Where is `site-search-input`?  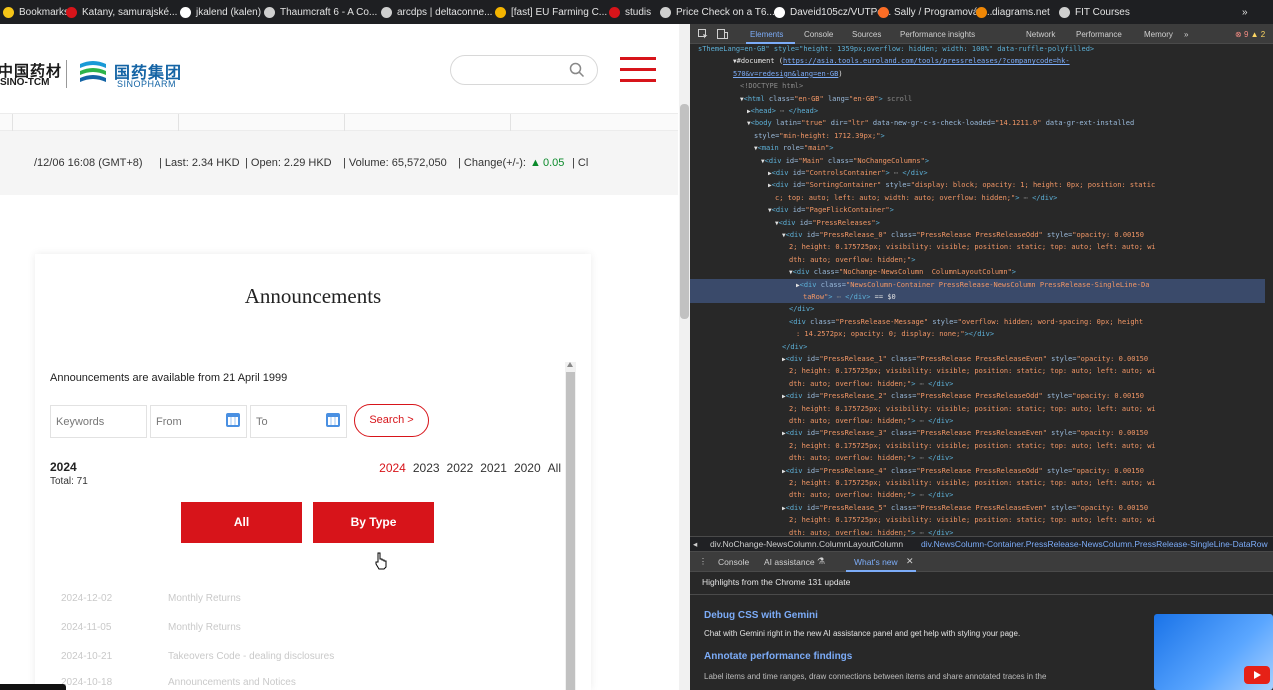 site-search-input is located at coordinates (524, 70).